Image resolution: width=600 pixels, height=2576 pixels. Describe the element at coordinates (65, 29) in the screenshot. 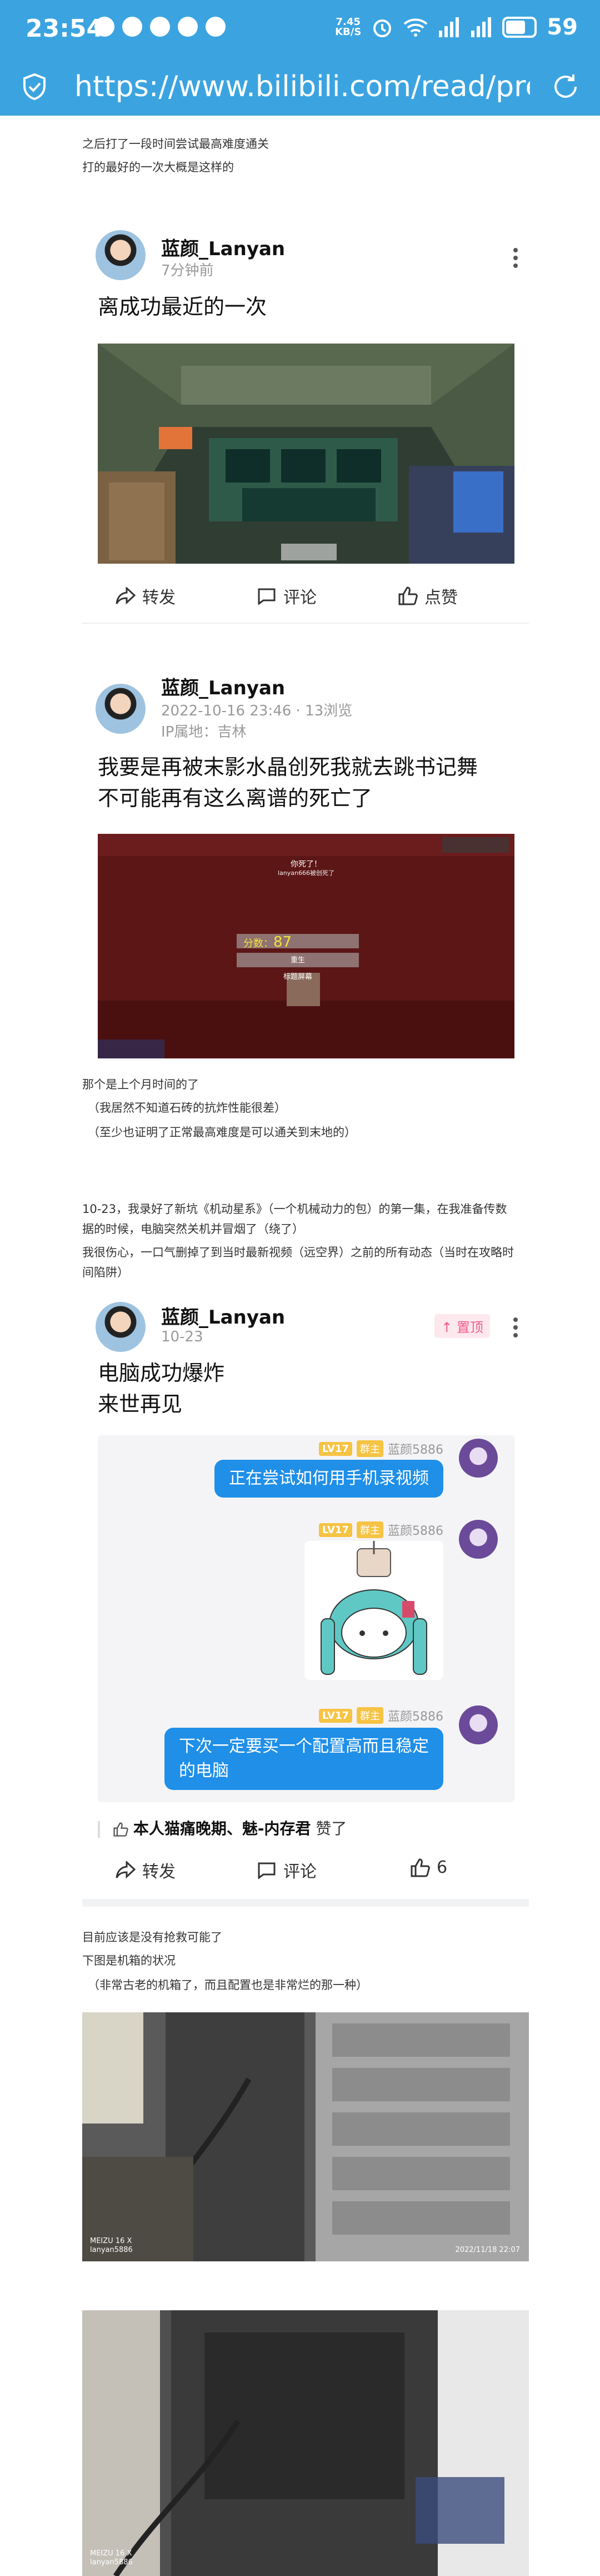

I see `clock: 23:54` at that location.